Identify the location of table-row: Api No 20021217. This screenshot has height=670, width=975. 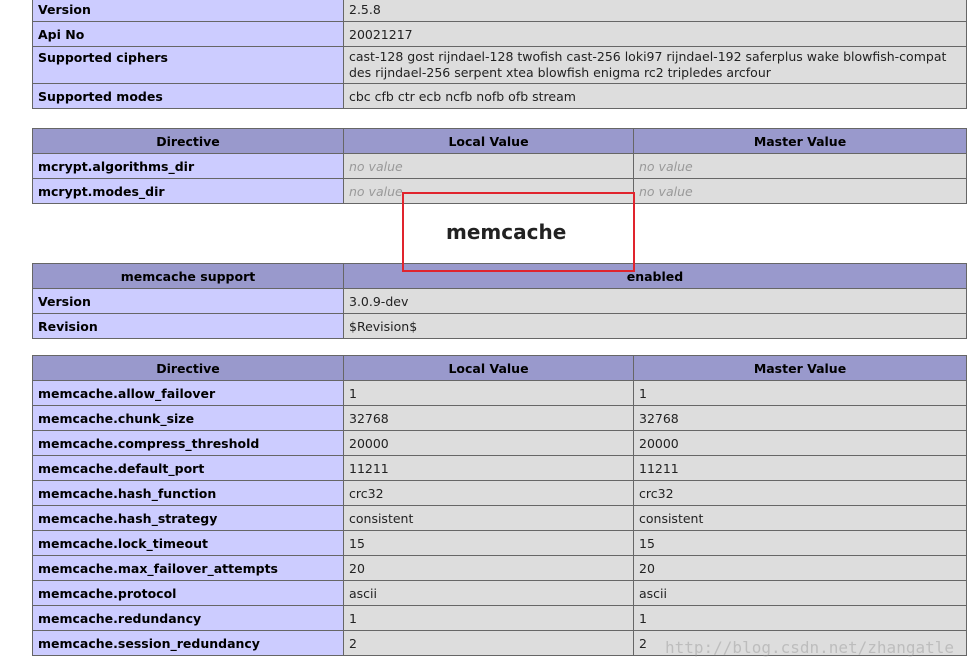
(499, 34).